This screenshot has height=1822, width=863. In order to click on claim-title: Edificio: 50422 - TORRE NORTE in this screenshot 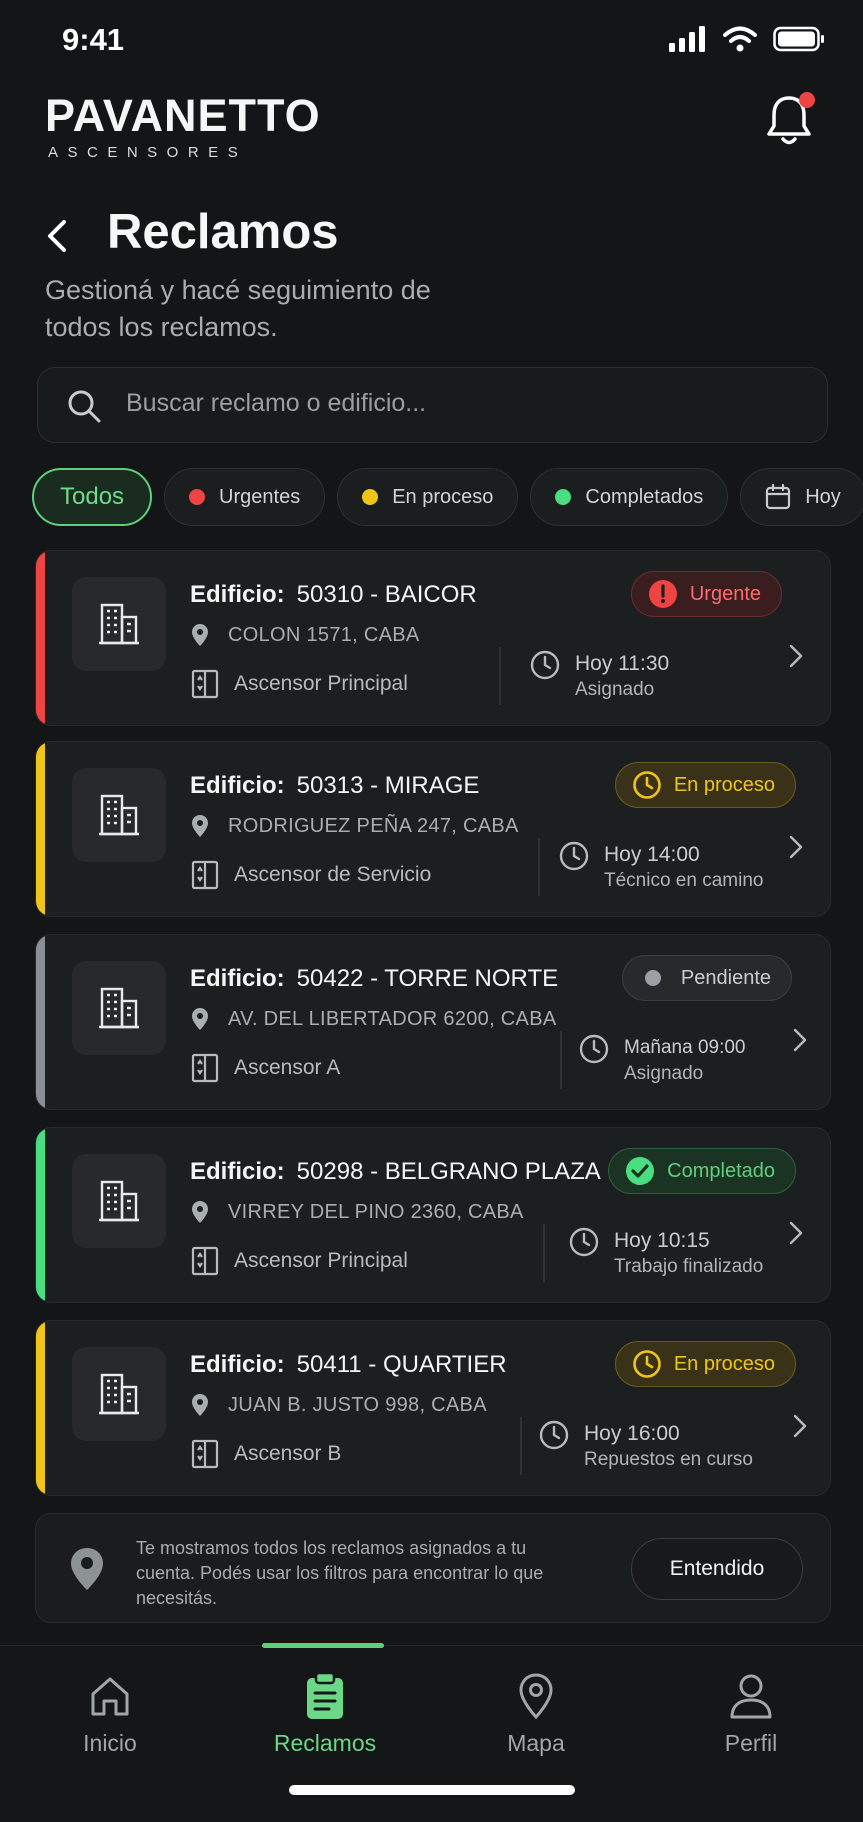, I will do `click(374, 979)`.